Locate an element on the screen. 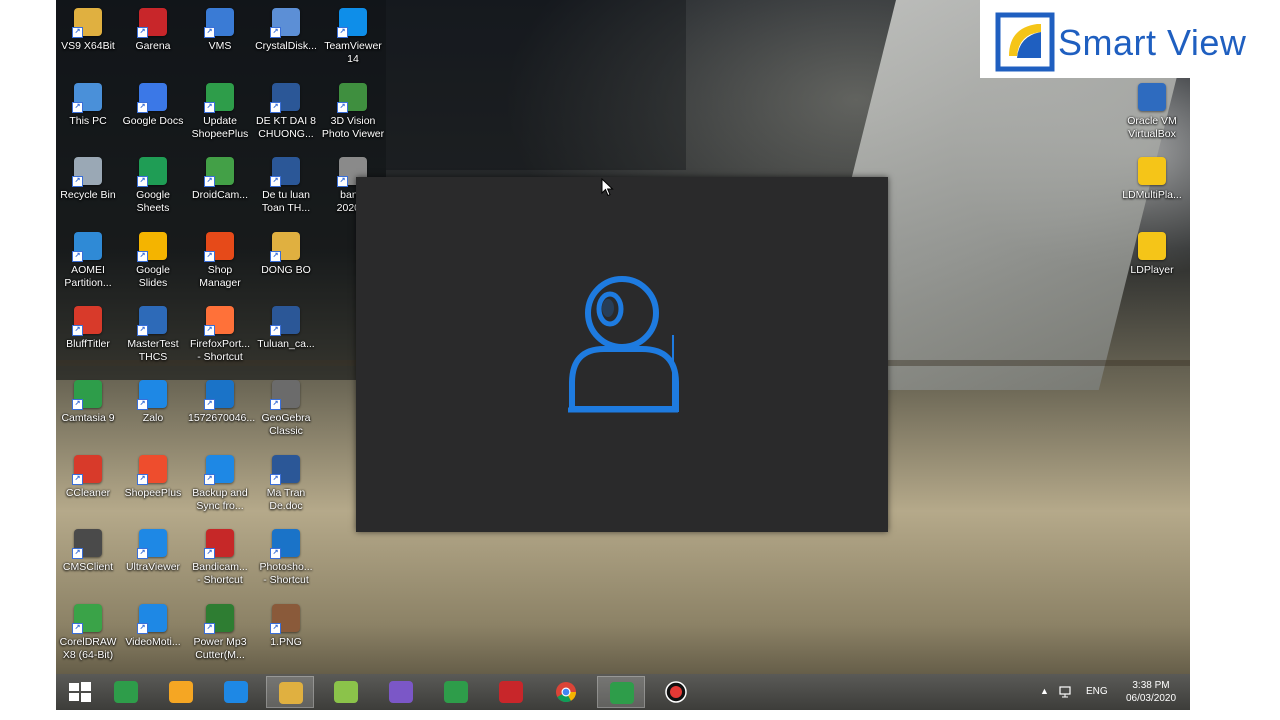  desktop-icon: ↗ CorelDRAW X8 (64-Bit) is located at coordinates (88, 631).